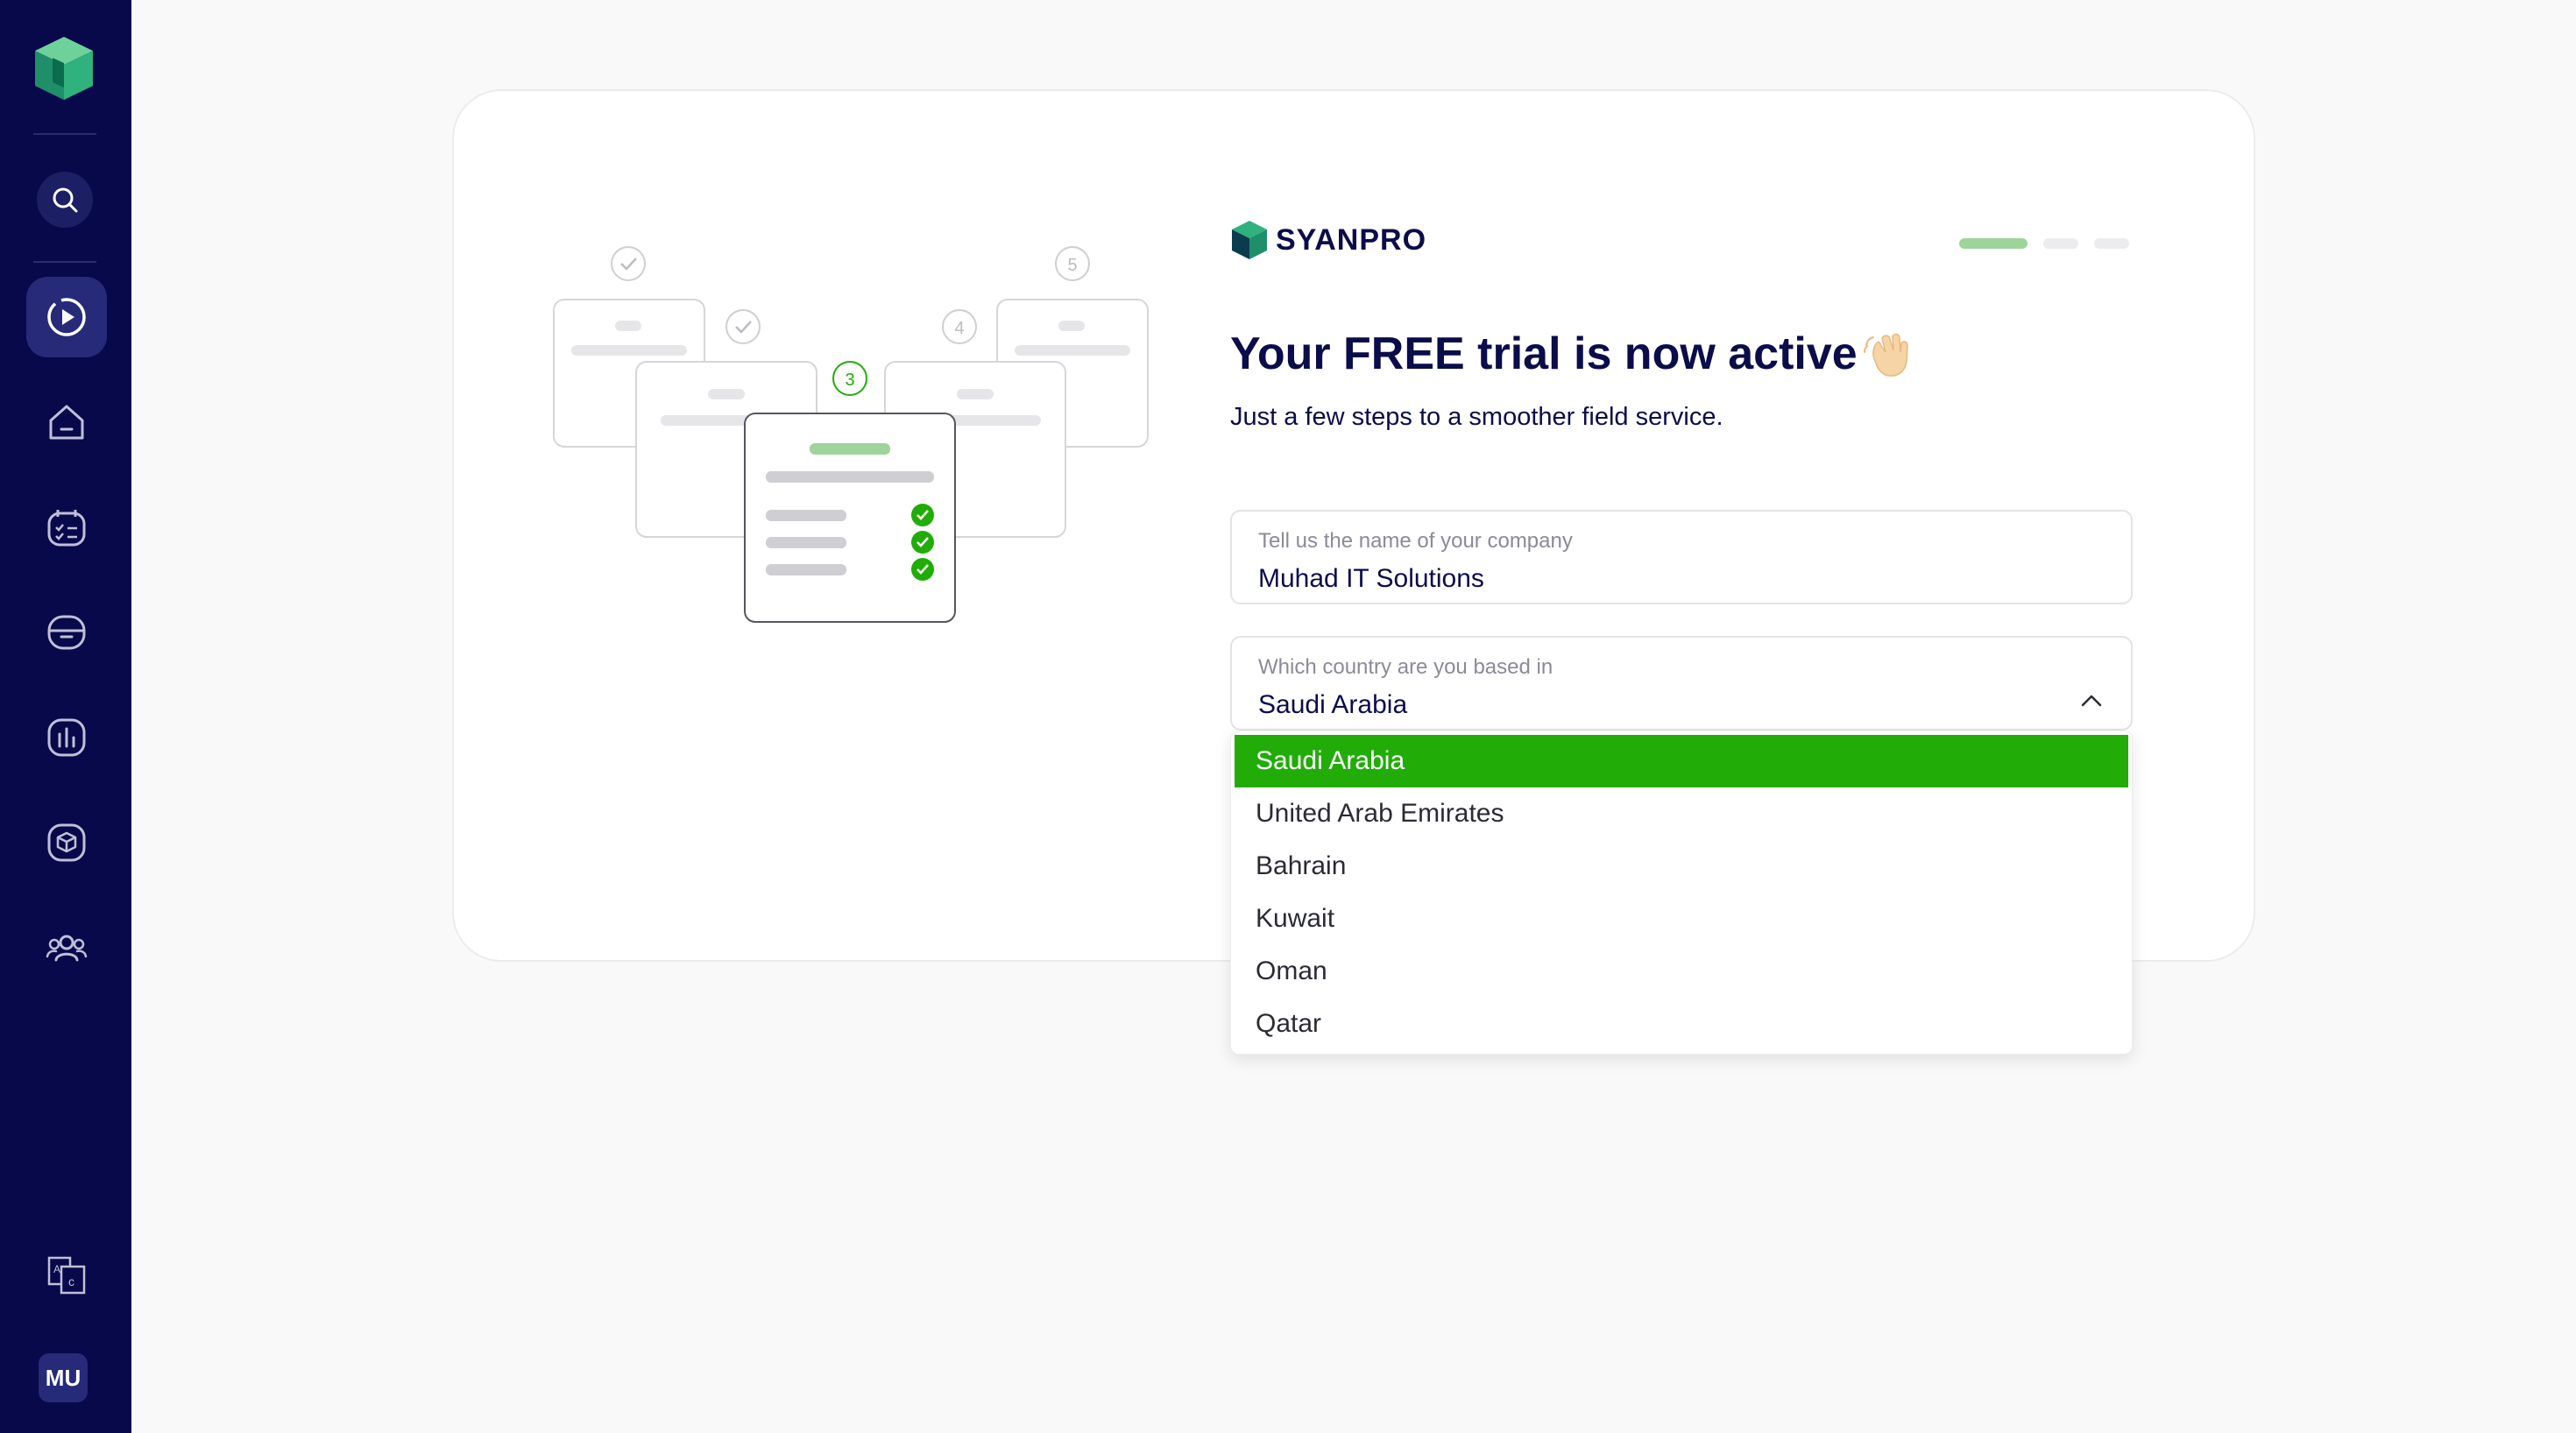 This screenshot has height=1433, width=2576. Describe the element at coordinates (1405, 667) in the screenshot. I see `country-label: Which country are you based in` at that location.